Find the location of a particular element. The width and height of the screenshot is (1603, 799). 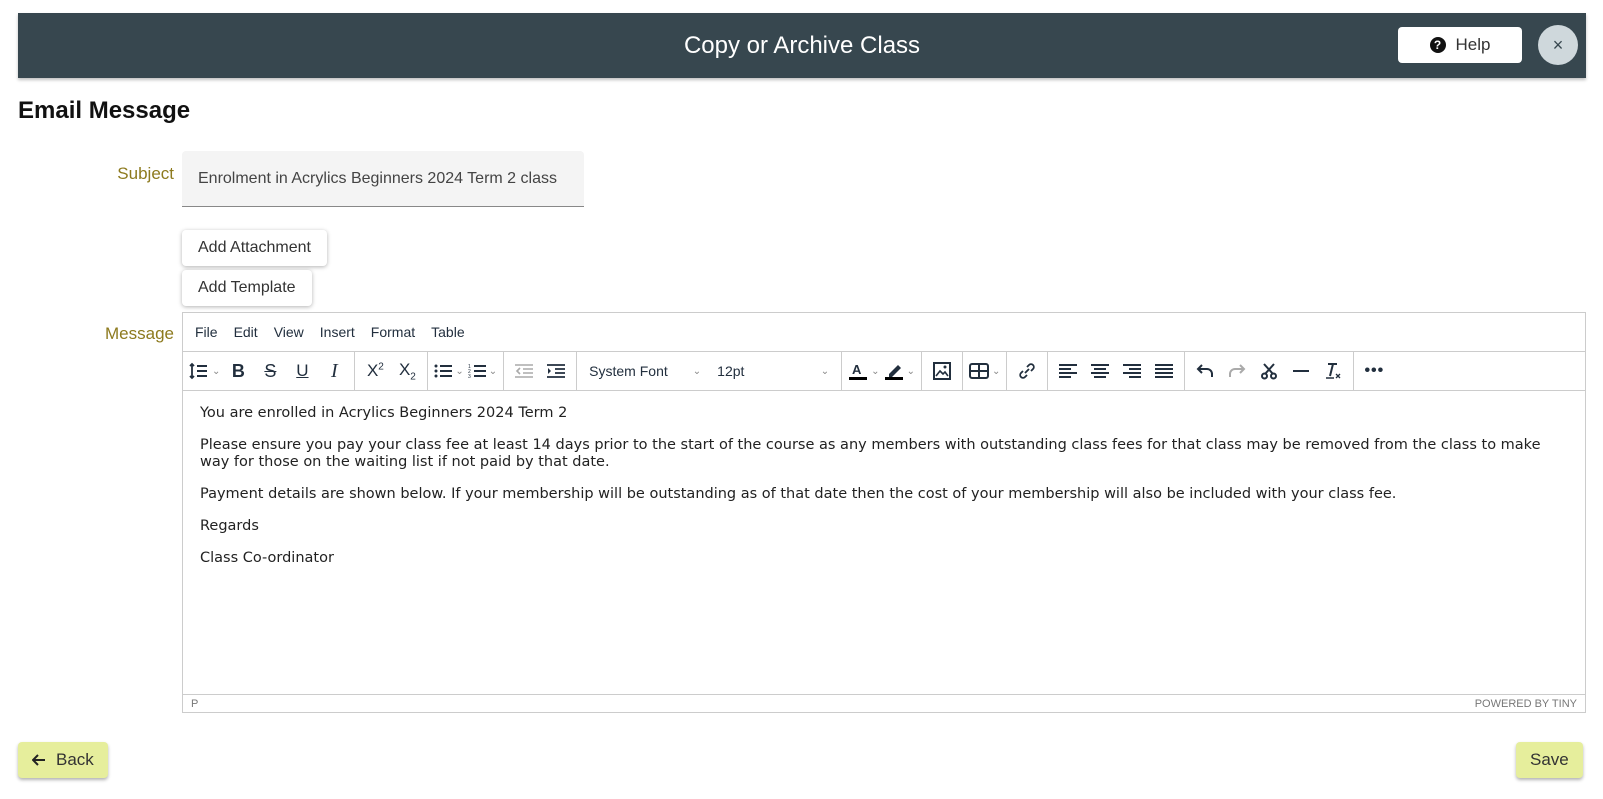

underline-button: U is located at coordinates (302, 371).